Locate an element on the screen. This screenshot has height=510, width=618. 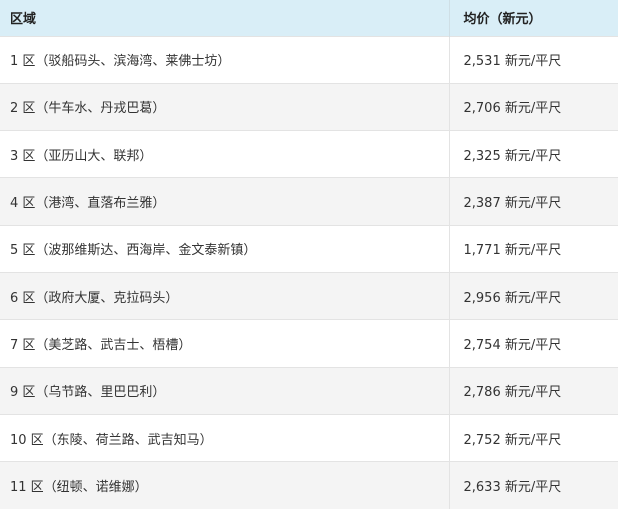
table-header: 区域 均价（新元） is located at coordinates (309, 18).